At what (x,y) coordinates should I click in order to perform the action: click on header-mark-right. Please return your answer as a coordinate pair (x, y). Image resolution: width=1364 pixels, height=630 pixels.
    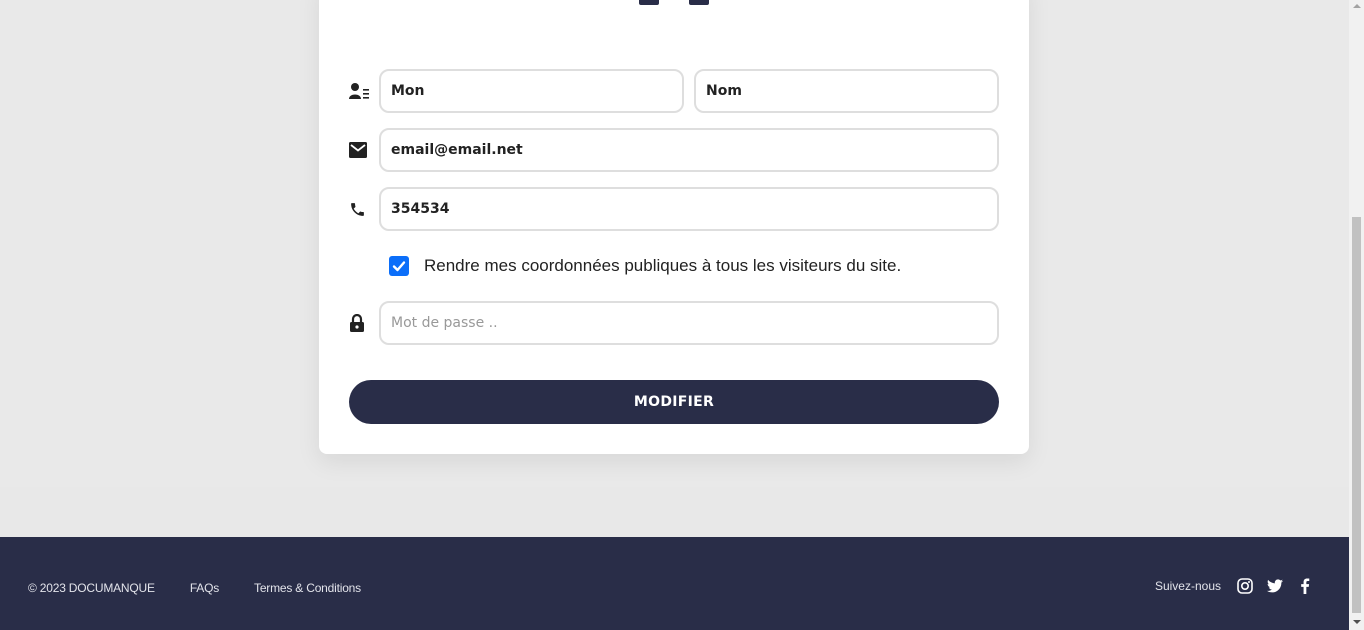
    Looking at the image, I should click on (699, 2).